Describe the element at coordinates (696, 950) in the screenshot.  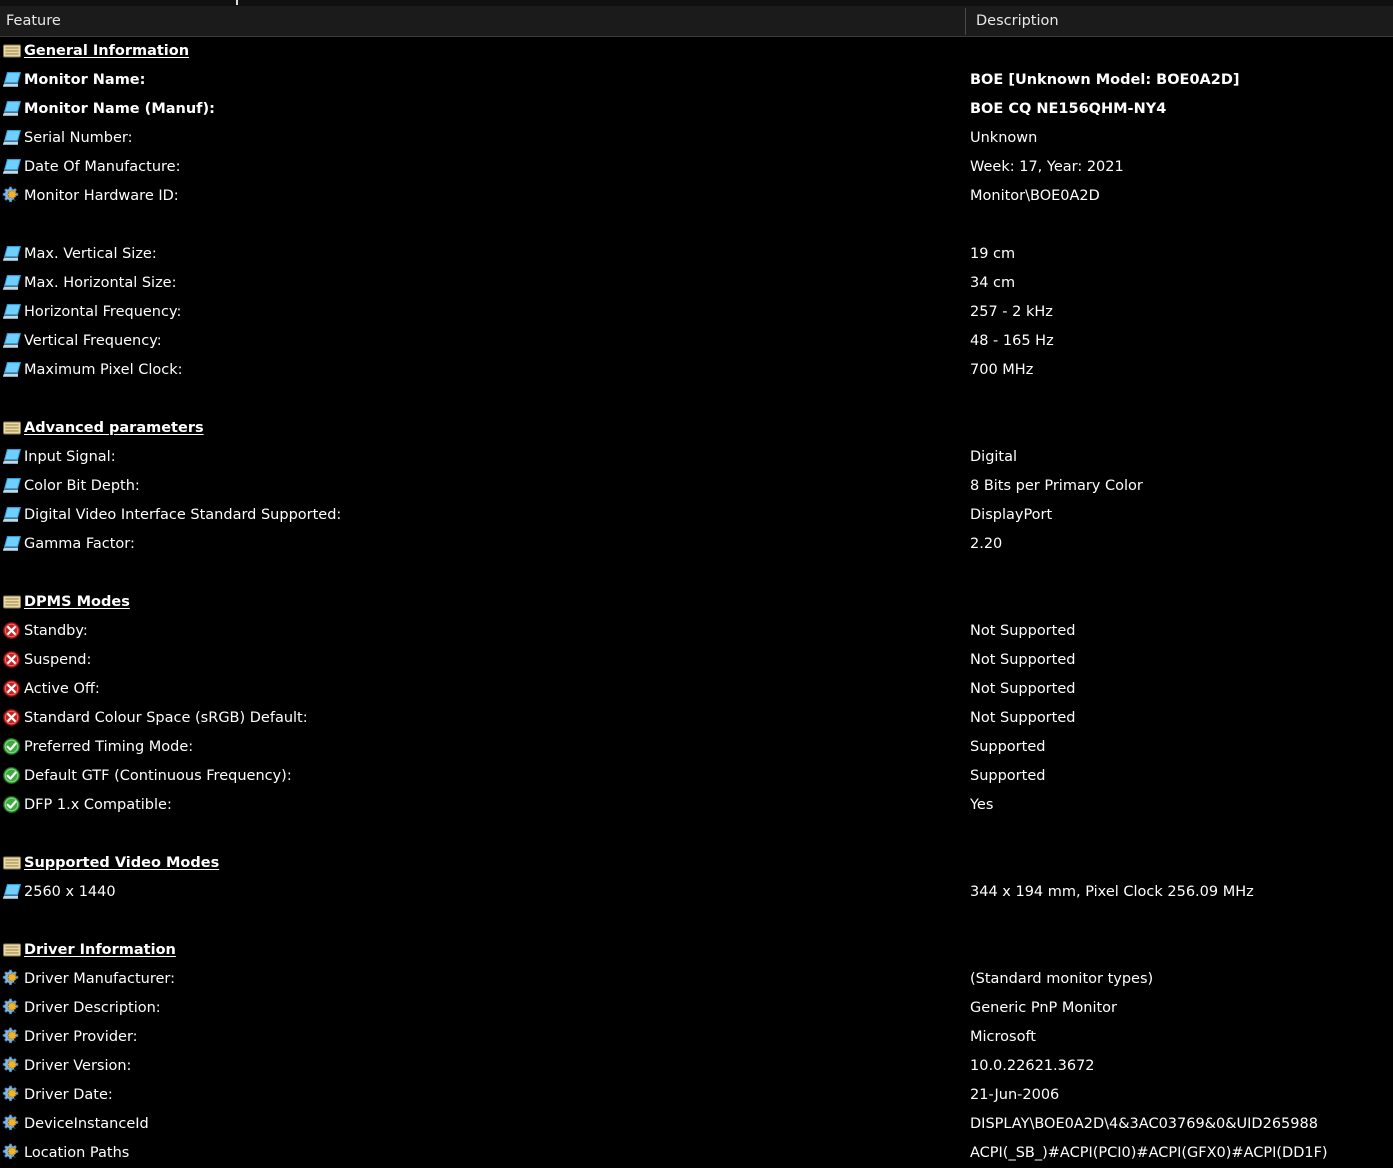
I see `list-row: Driver Information` at that location.